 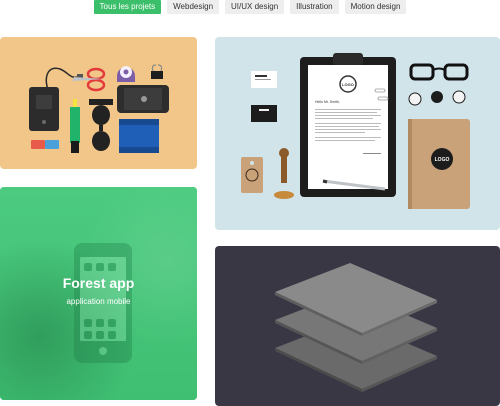 What do you see at coordinates (89, 79) in the screenshot?
I see `scissors-icon` at bounding box center [89, 79].